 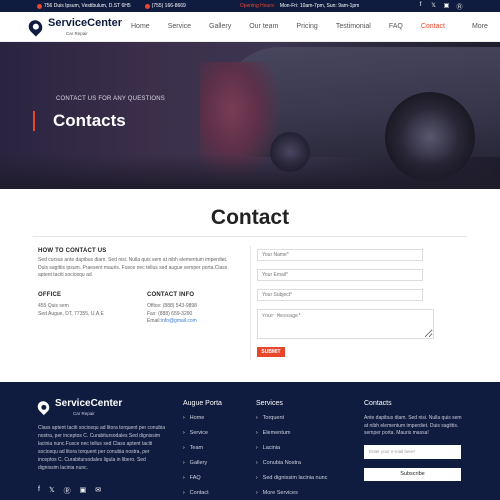 I want to click on nav-our-team: Our team, so click(x=263, y=26).